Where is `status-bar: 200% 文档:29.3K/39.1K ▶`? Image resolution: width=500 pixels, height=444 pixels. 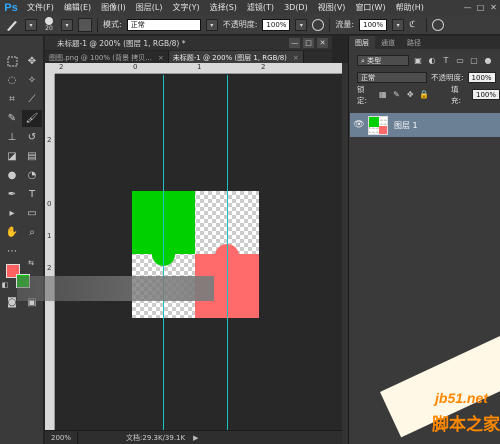
status-bar: 200% 文档:29.3K/39.1K ▶ is located at coordinates (193, 437).